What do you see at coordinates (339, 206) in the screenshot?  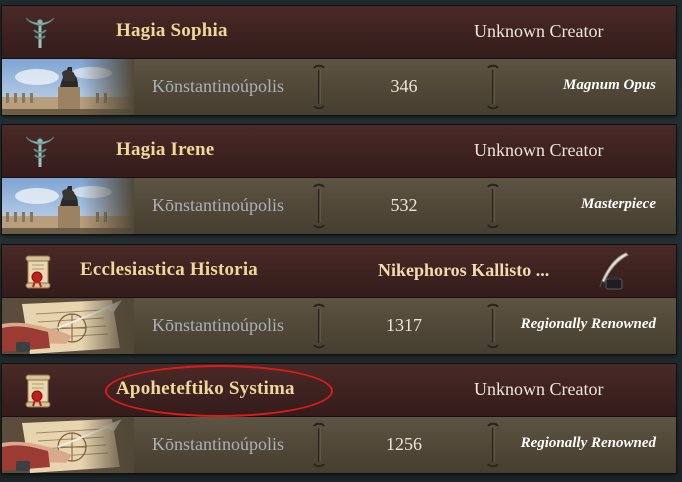 I see `work-card-details: Kōnstantinoúpolis 532 Masterpiece` at bounding box center [339, 206].